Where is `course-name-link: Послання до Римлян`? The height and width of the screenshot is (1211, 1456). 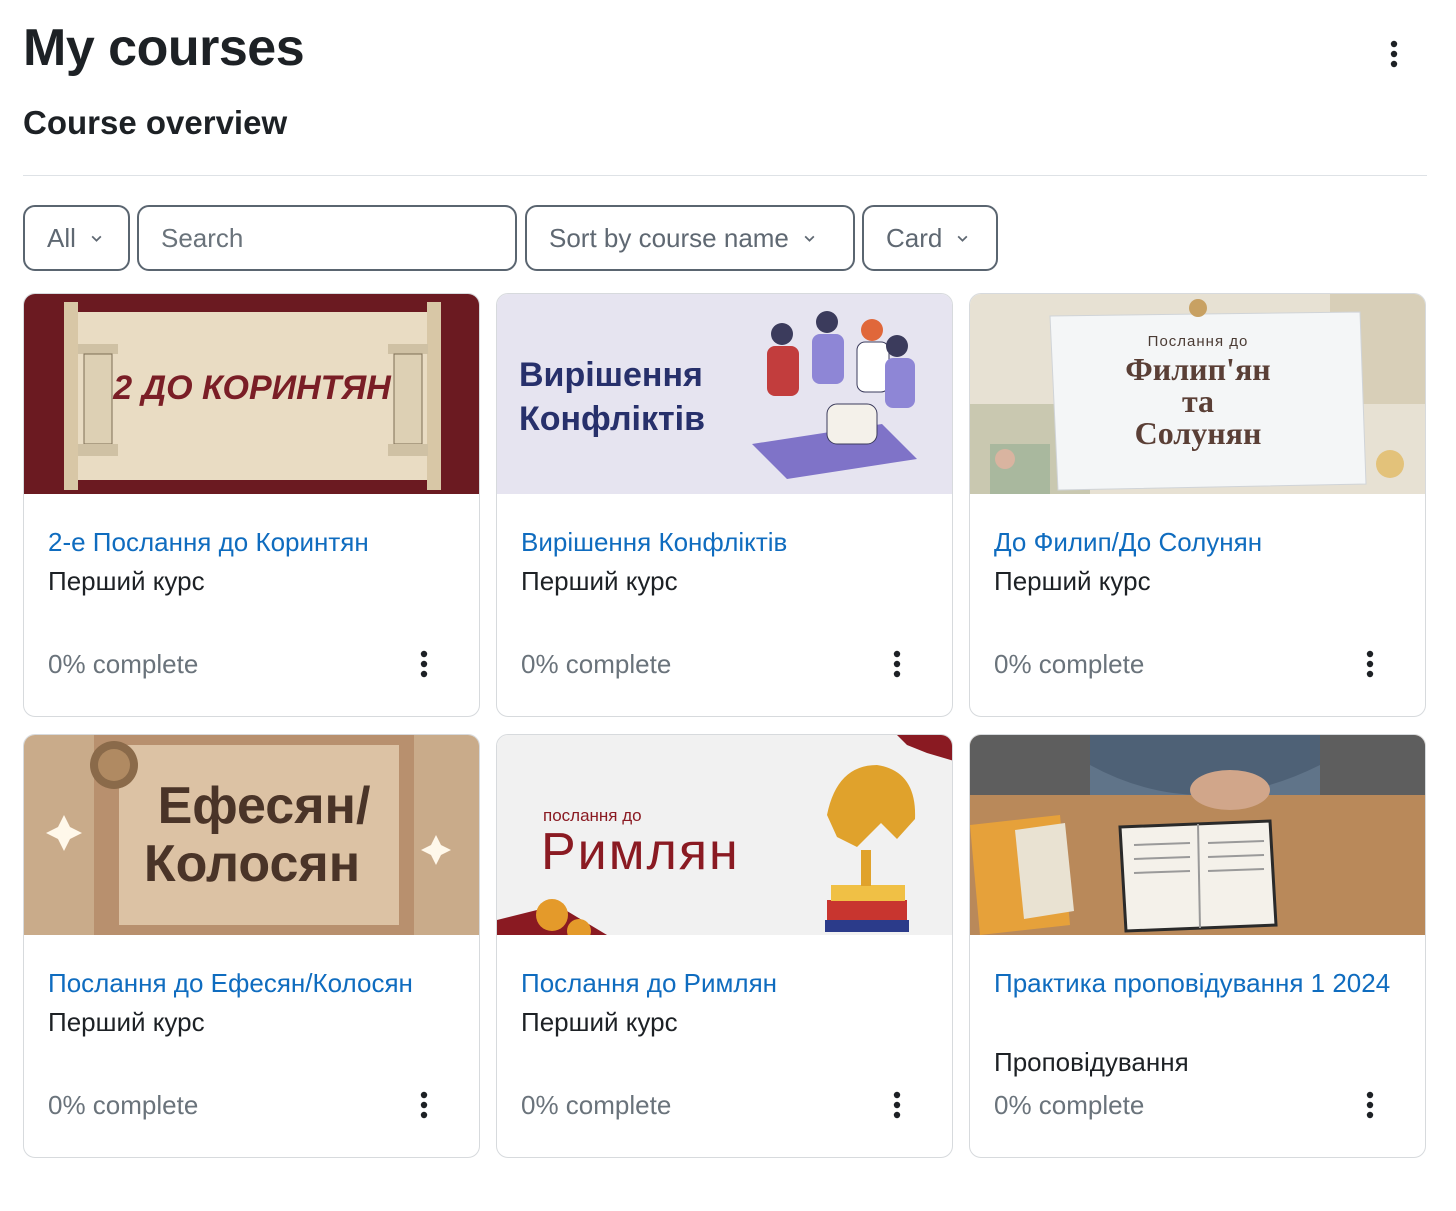
course-name-link: Послання до Римлян is located at coordinates (721, 983).